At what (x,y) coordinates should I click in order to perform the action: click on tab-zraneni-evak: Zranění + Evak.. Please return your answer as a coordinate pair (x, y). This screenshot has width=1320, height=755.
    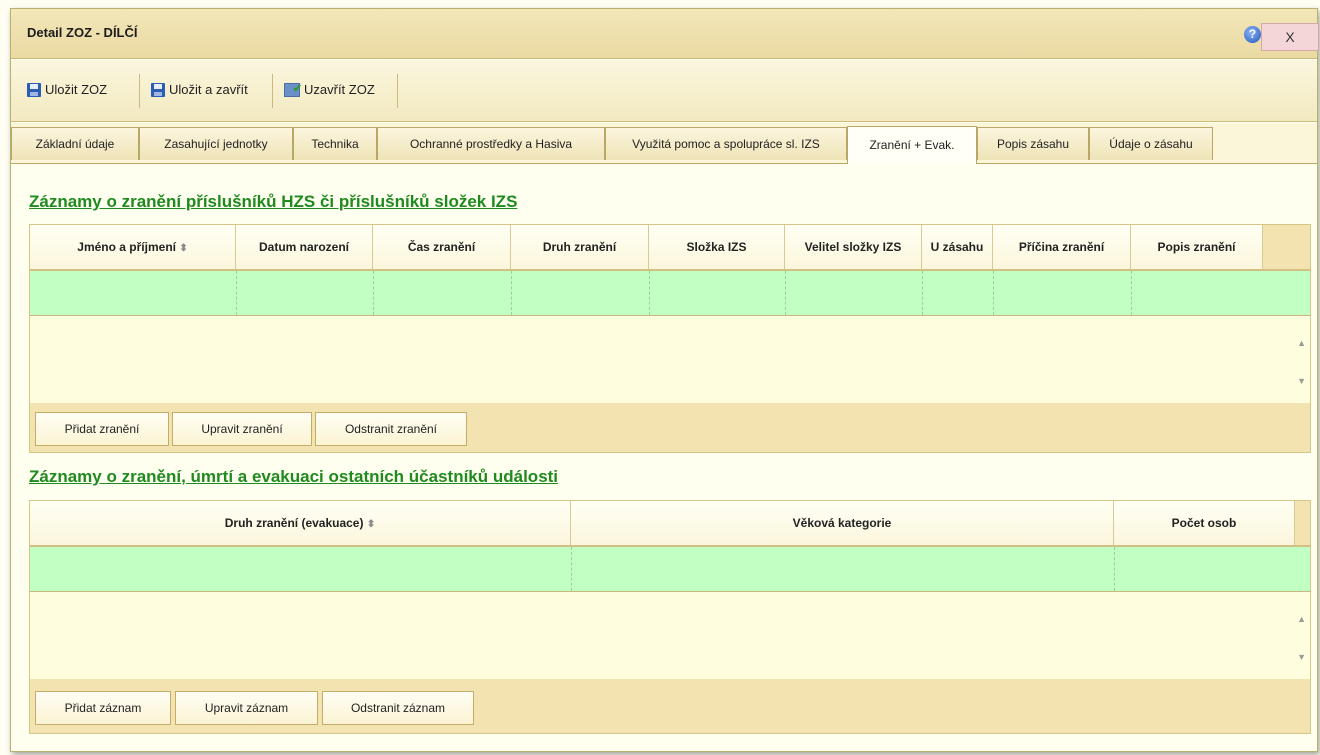
    Looking at the image, I should click on (912, 145).